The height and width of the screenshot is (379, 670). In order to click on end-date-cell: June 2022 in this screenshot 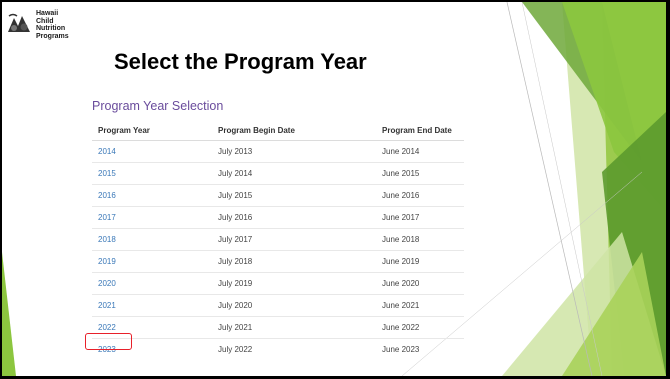, I will do `click(420, 327)`.